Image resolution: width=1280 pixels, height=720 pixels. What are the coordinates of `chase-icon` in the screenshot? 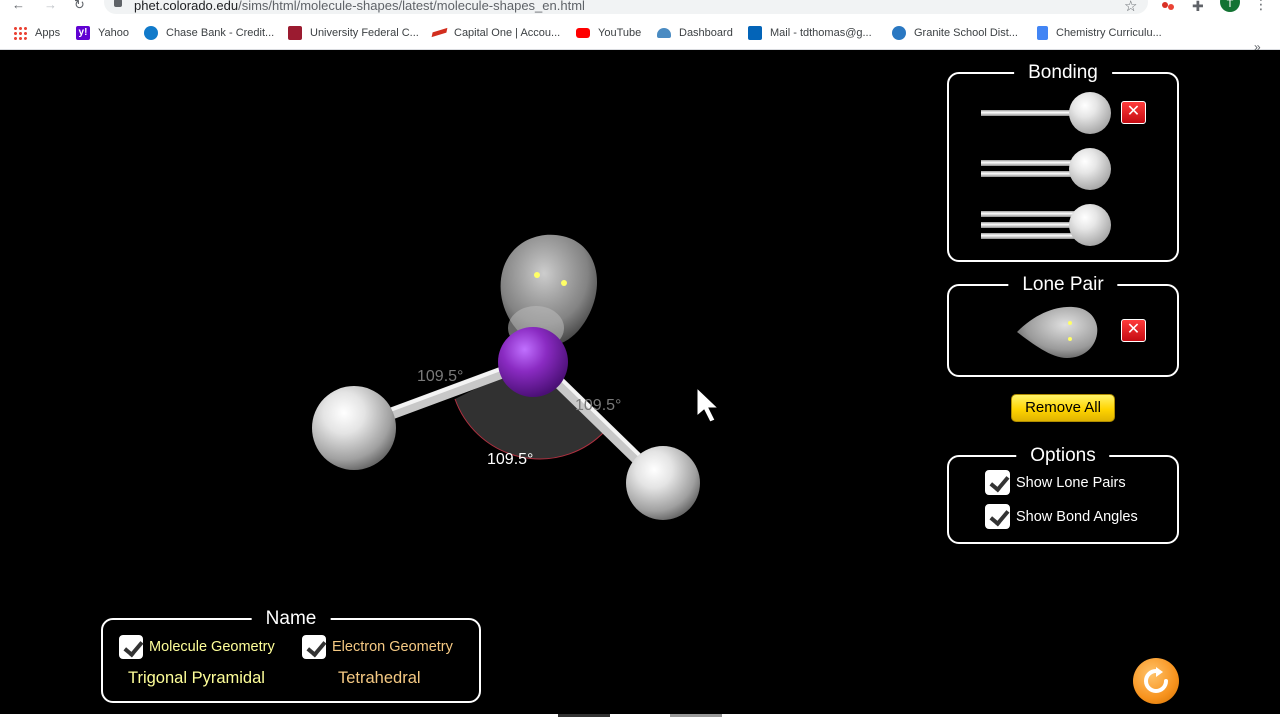 It's located at (151, 33).